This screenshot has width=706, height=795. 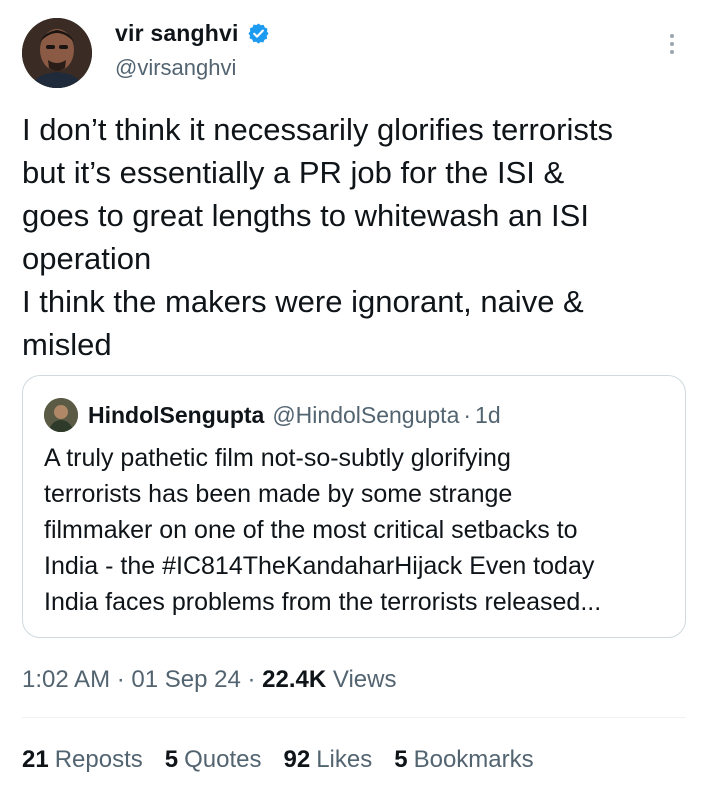 I want to click on tweet-meta: 1:02 AM · 01 Sep 24 · 22.4K Views, so click(x=209, y=680).